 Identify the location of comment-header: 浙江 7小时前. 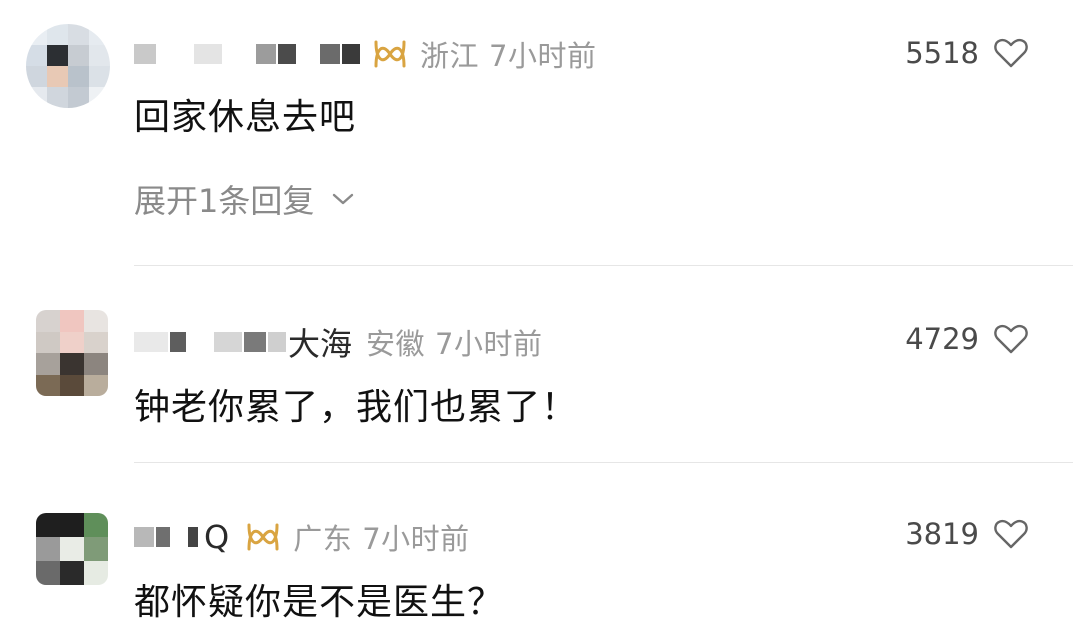
(365, 54).